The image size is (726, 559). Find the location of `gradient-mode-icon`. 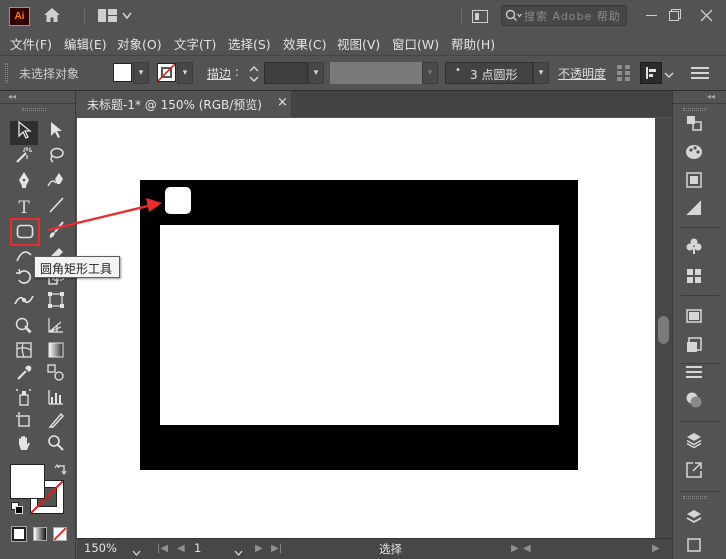

gradient-mode-icon is located at coordinates (40, 534).